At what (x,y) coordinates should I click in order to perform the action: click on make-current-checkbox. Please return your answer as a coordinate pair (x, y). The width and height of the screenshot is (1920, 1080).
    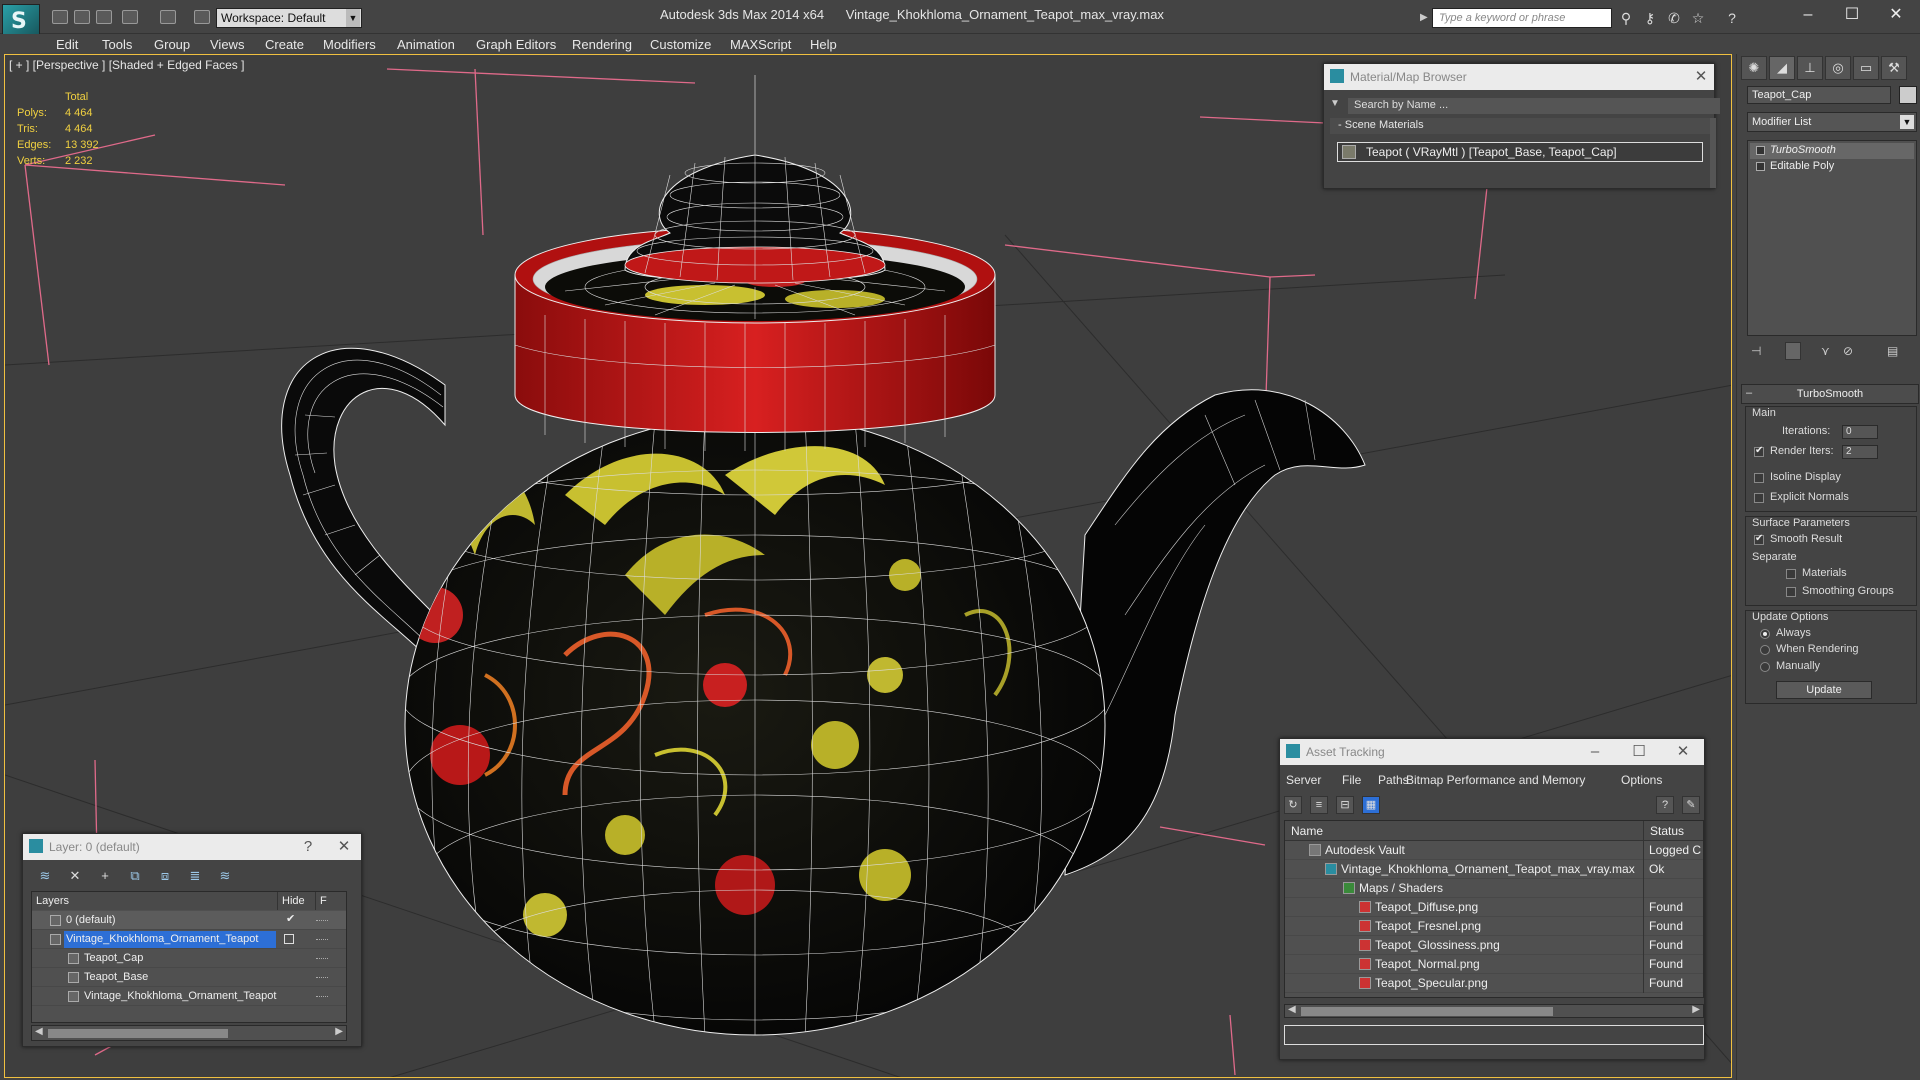
    Looking at the image, I should click on (289, 939).